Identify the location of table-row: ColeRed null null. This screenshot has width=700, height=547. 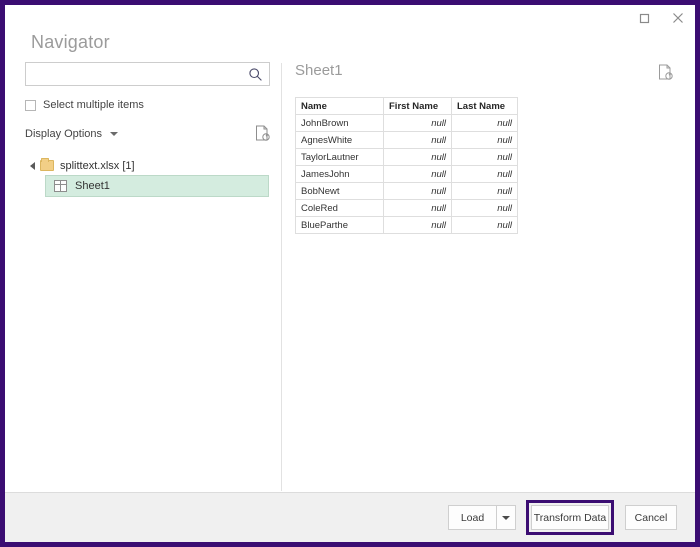
(406, 208).